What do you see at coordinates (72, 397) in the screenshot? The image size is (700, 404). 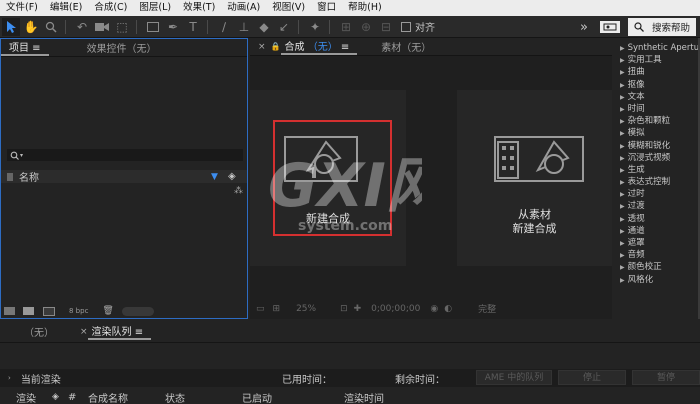 I see `col-number: #` at bounding box center [72, 397].